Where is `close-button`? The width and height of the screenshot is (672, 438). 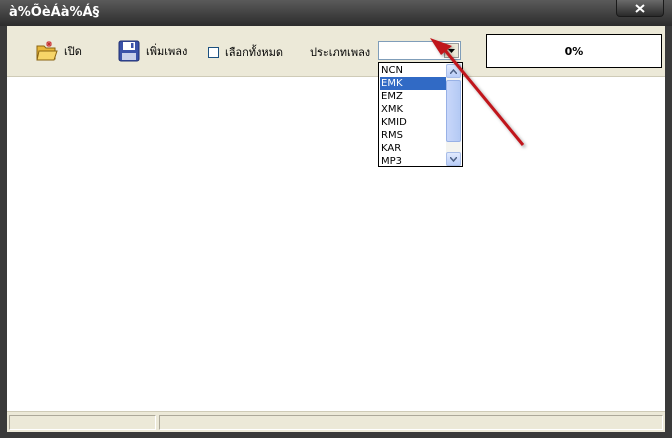
close-button is located at coordinates (640, 8).